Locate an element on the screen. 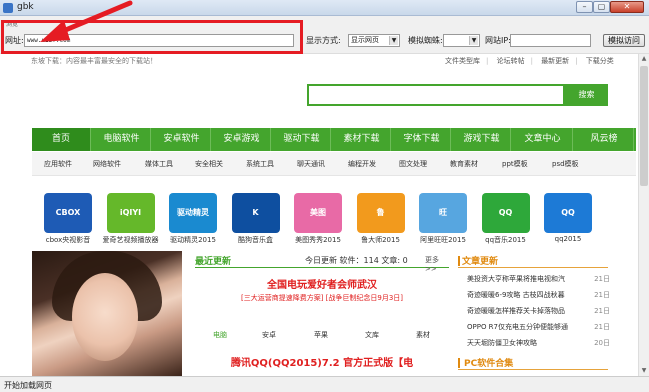 The height and width of the screenshot is (392, 649). app-tile: QQ qq音乐2015 is located at coordinates (501, 214).